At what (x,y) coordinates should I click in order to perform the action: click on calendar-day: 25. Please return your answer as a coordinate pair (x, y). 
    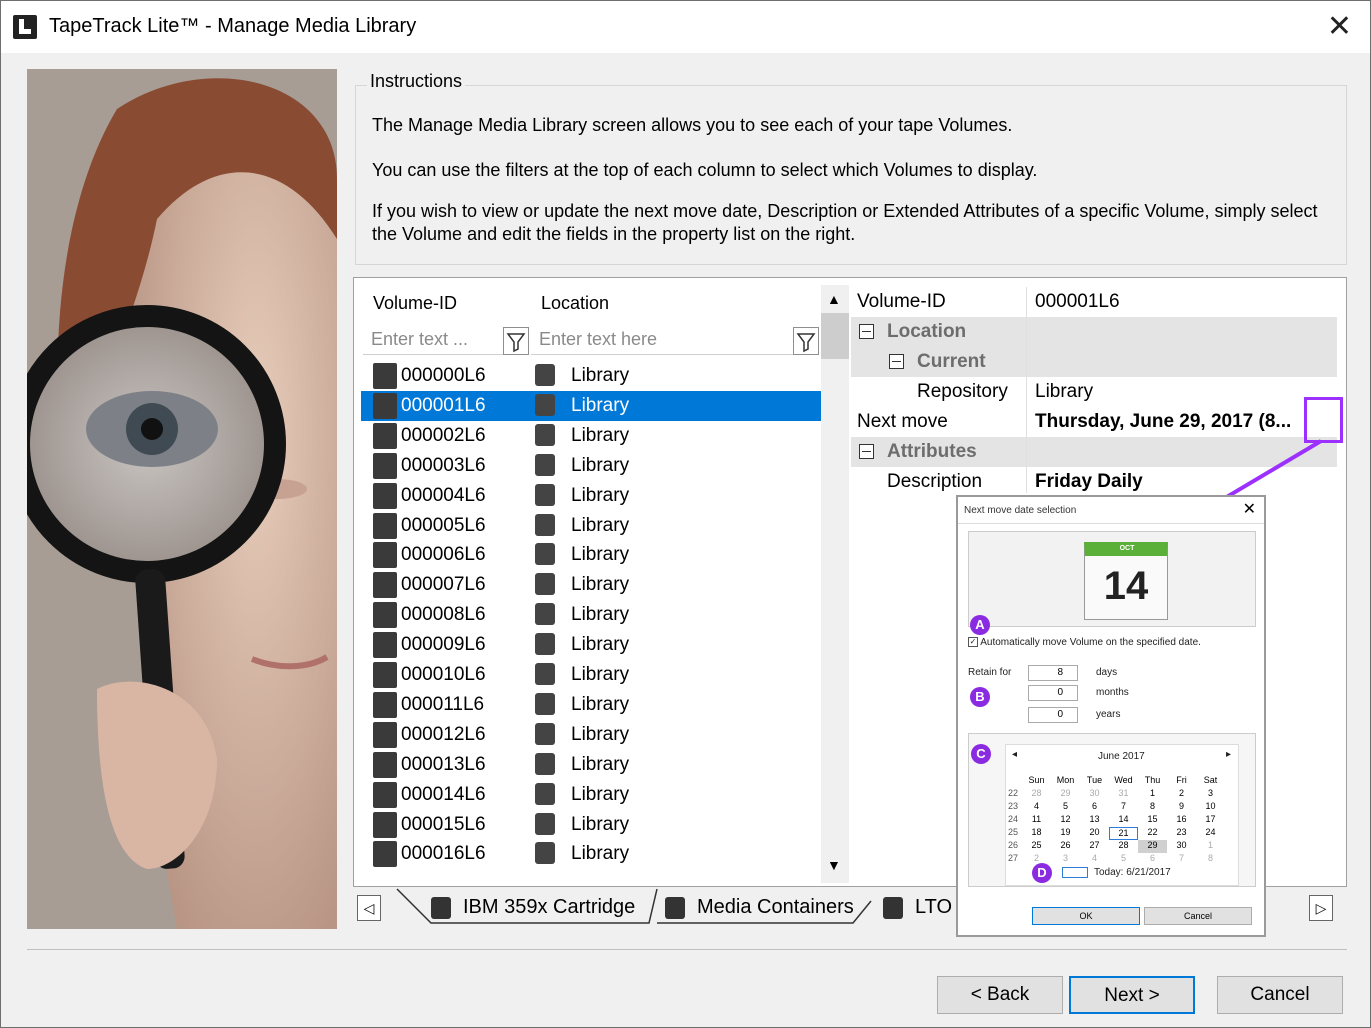
    Looking at the image, I should click on (1036, 846).